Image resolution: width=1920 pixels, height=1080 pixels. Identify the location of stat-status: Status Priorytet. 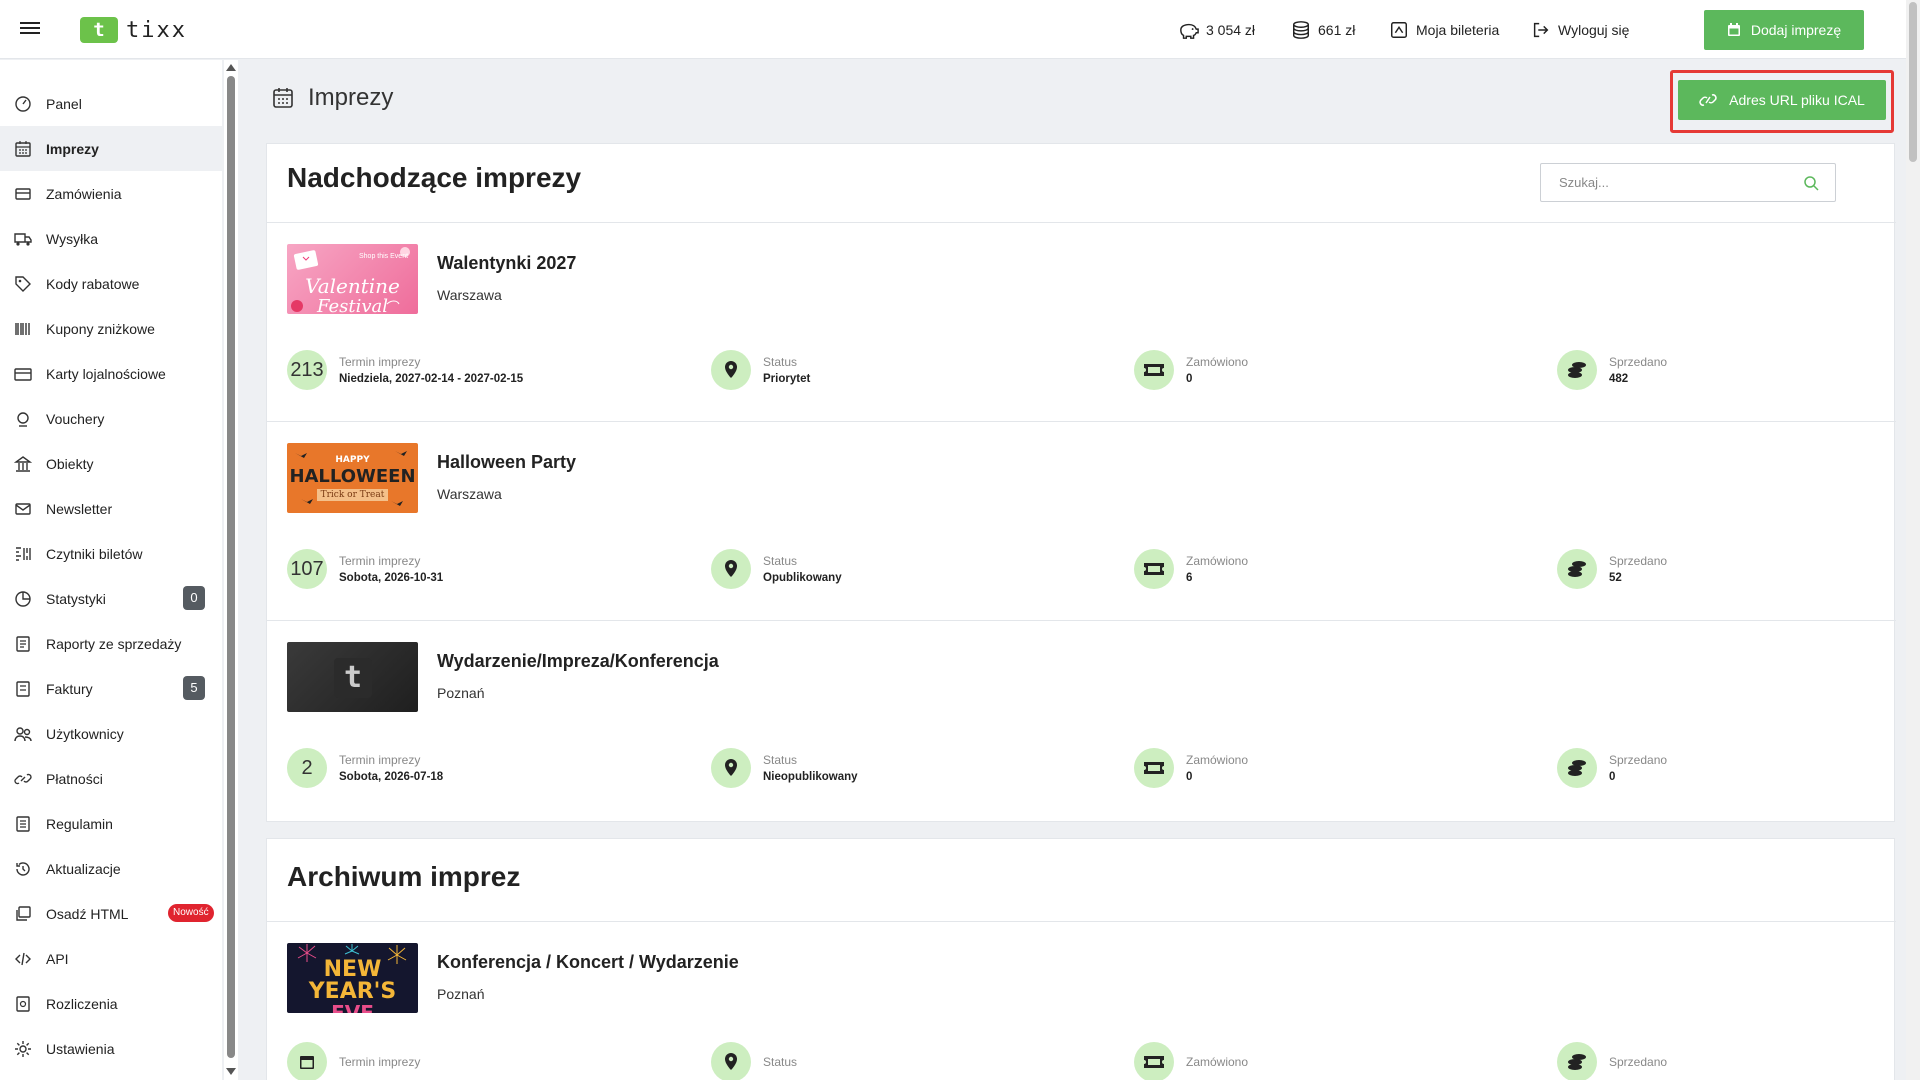
(760, 370).